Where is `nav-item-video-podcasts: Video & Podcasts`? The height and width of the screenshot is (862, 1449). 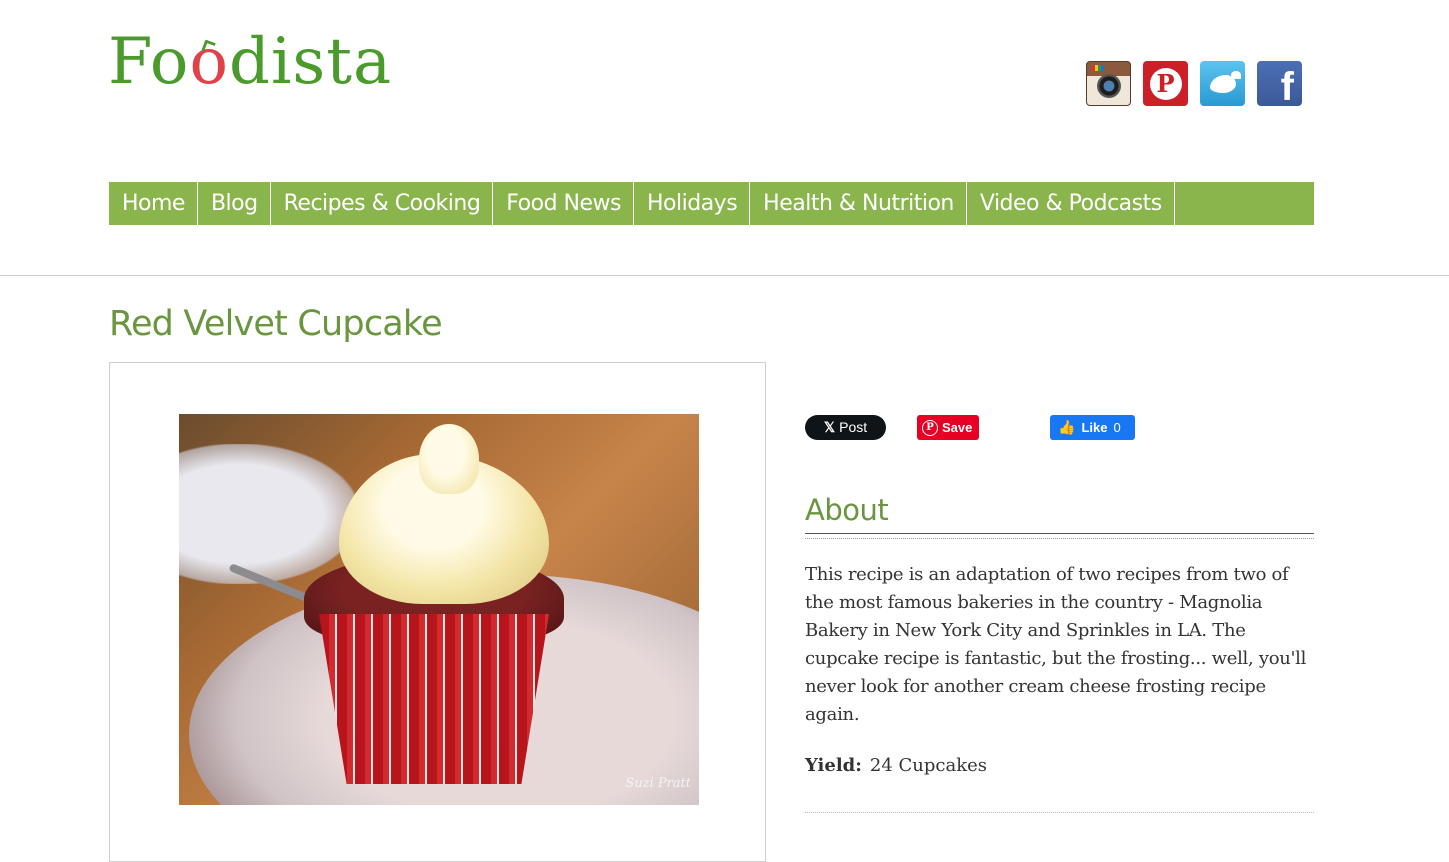
nav-item-video-podcasts: Video & Podcasts is located at coordinates (1071, 203).